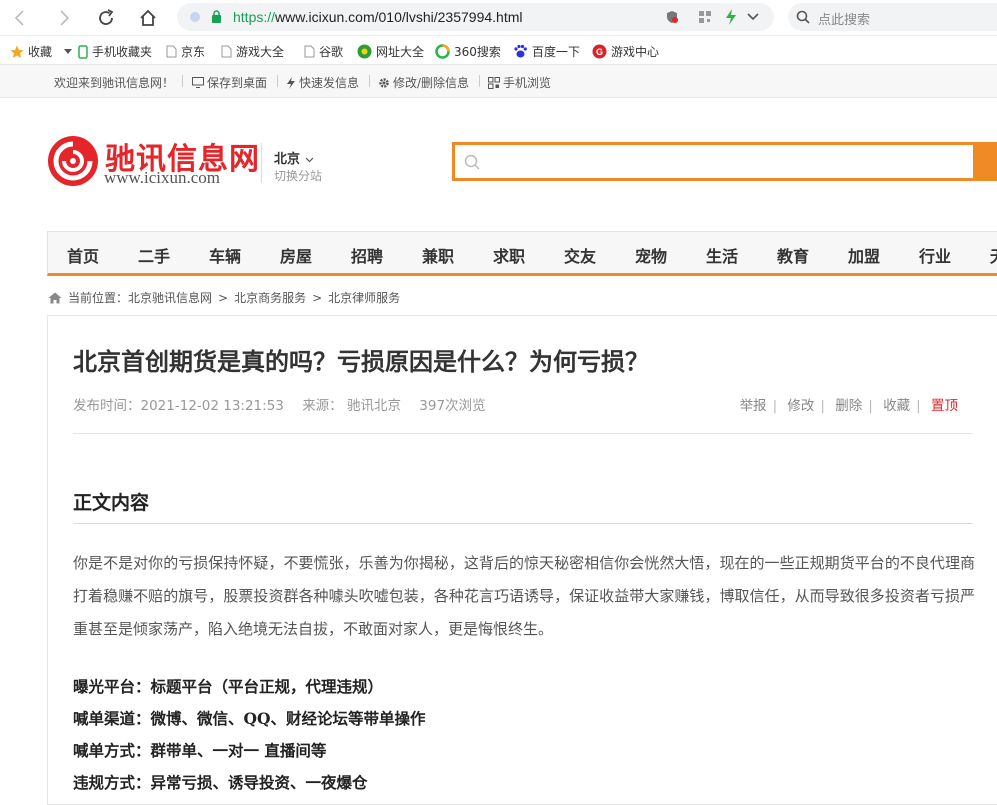  Describe the element at coordinates (270, 297) in the screenshot. I see `breadcrumb-link: 北京商务服务` at that location.